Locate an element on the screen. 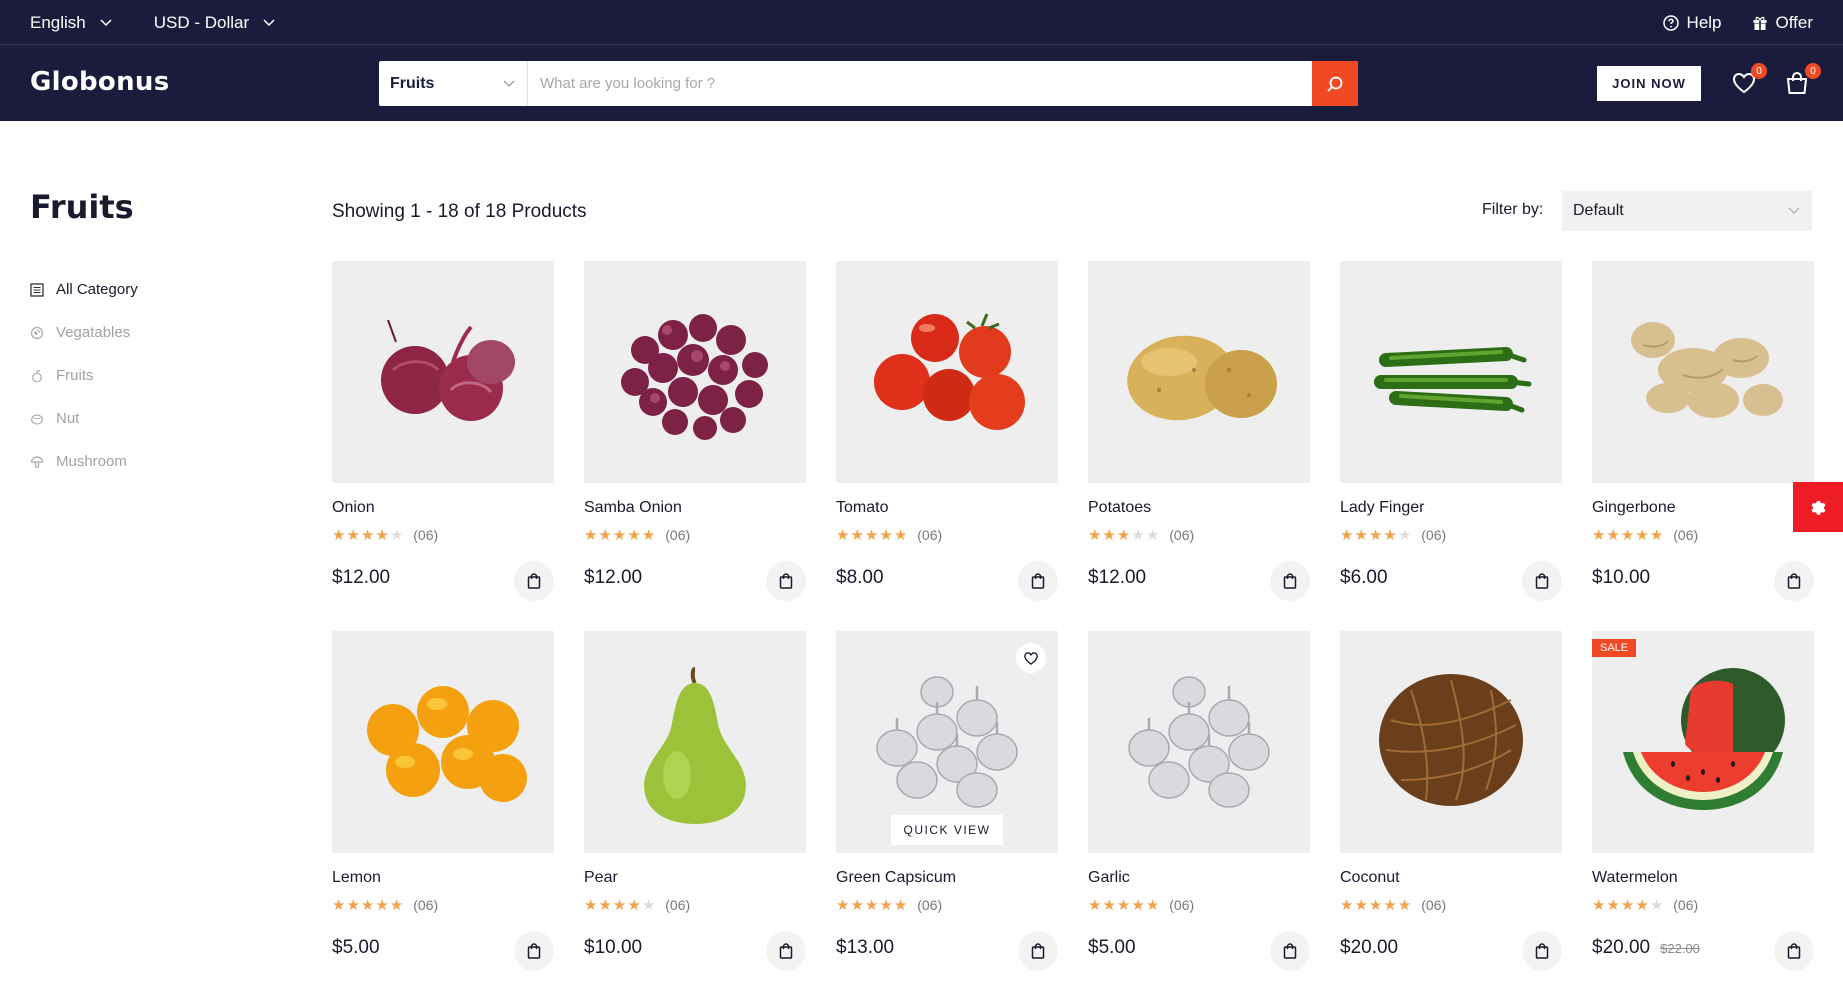  wishlist-button: 0 is located at coordinates (1749, 81).